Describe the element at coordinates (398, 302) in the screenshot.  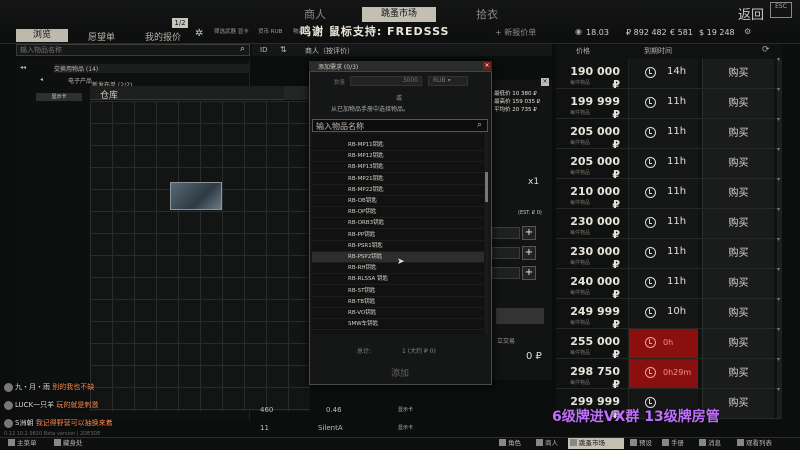
I see `item-list-entry: RB-TB钥匙` at that location.